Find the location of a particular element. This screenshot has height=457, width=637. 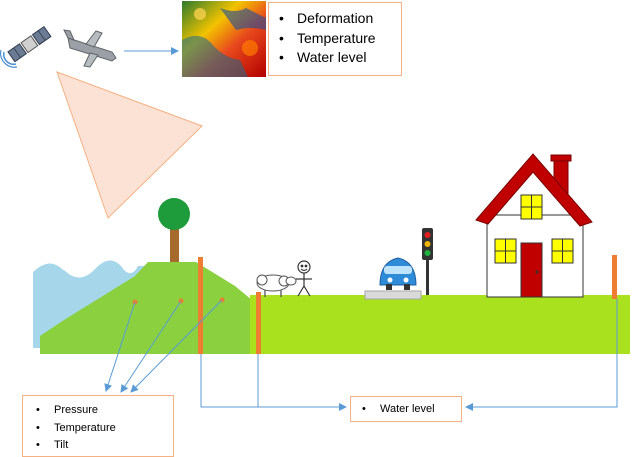

sensor-pole-house is located at coordinates (614, 277).